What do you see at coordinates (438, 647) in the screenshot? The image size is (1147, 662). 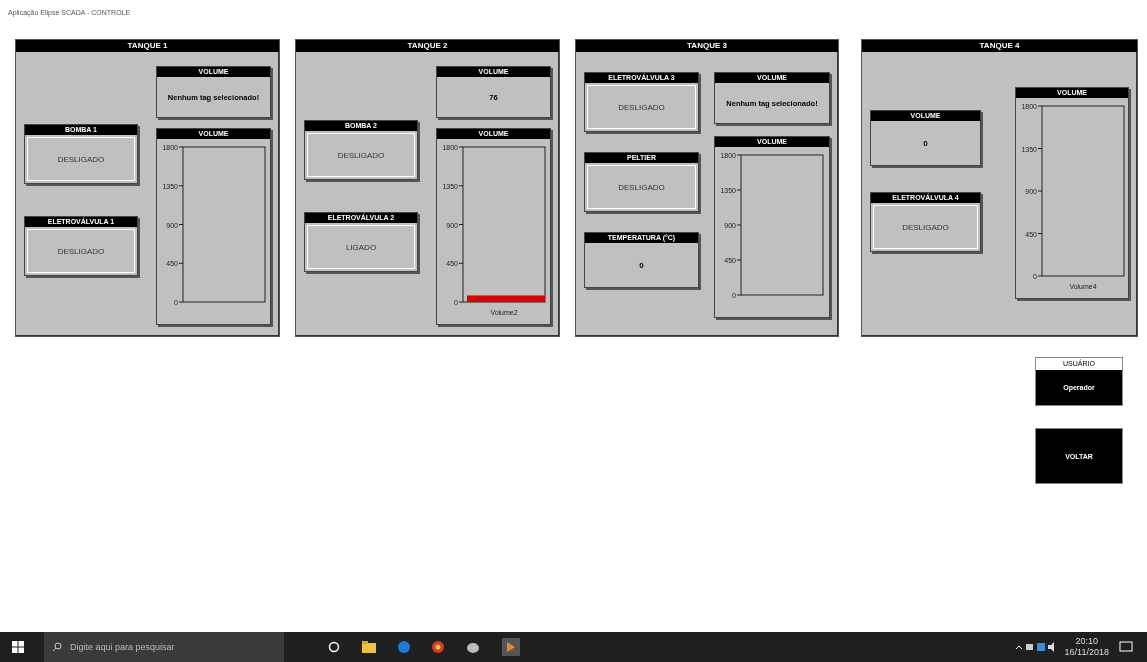 I see `browser-icon` at bounding box center [438, 647].